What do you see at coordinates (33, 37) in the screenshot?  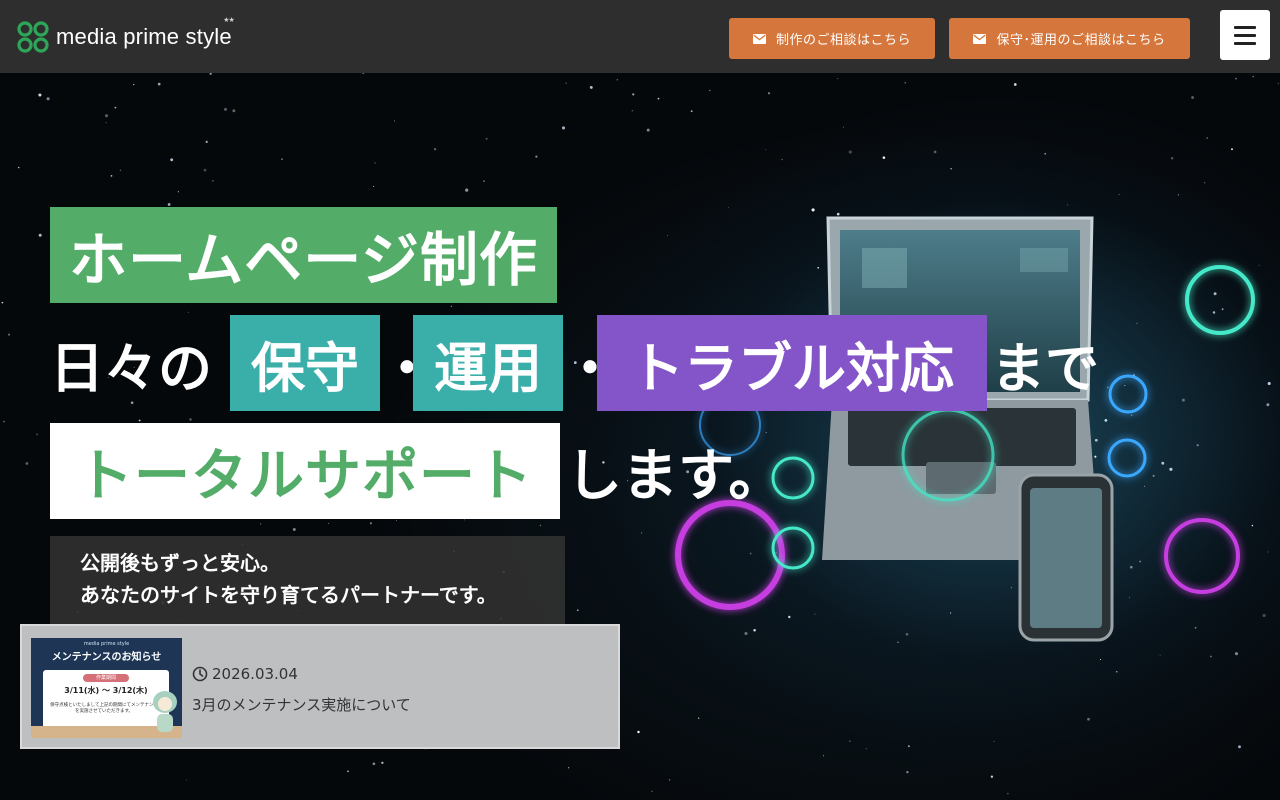 I see `logo-mark-icon` at bounding box center [33, 37].